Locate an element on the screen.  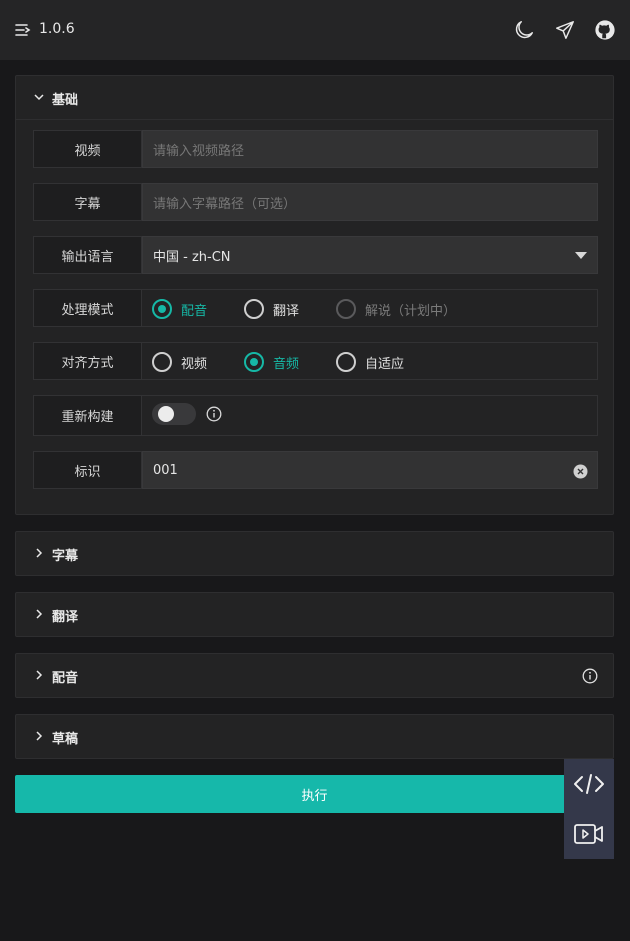
mode-radio-translate-label: 翻译 is located at coordinates (286, 311).